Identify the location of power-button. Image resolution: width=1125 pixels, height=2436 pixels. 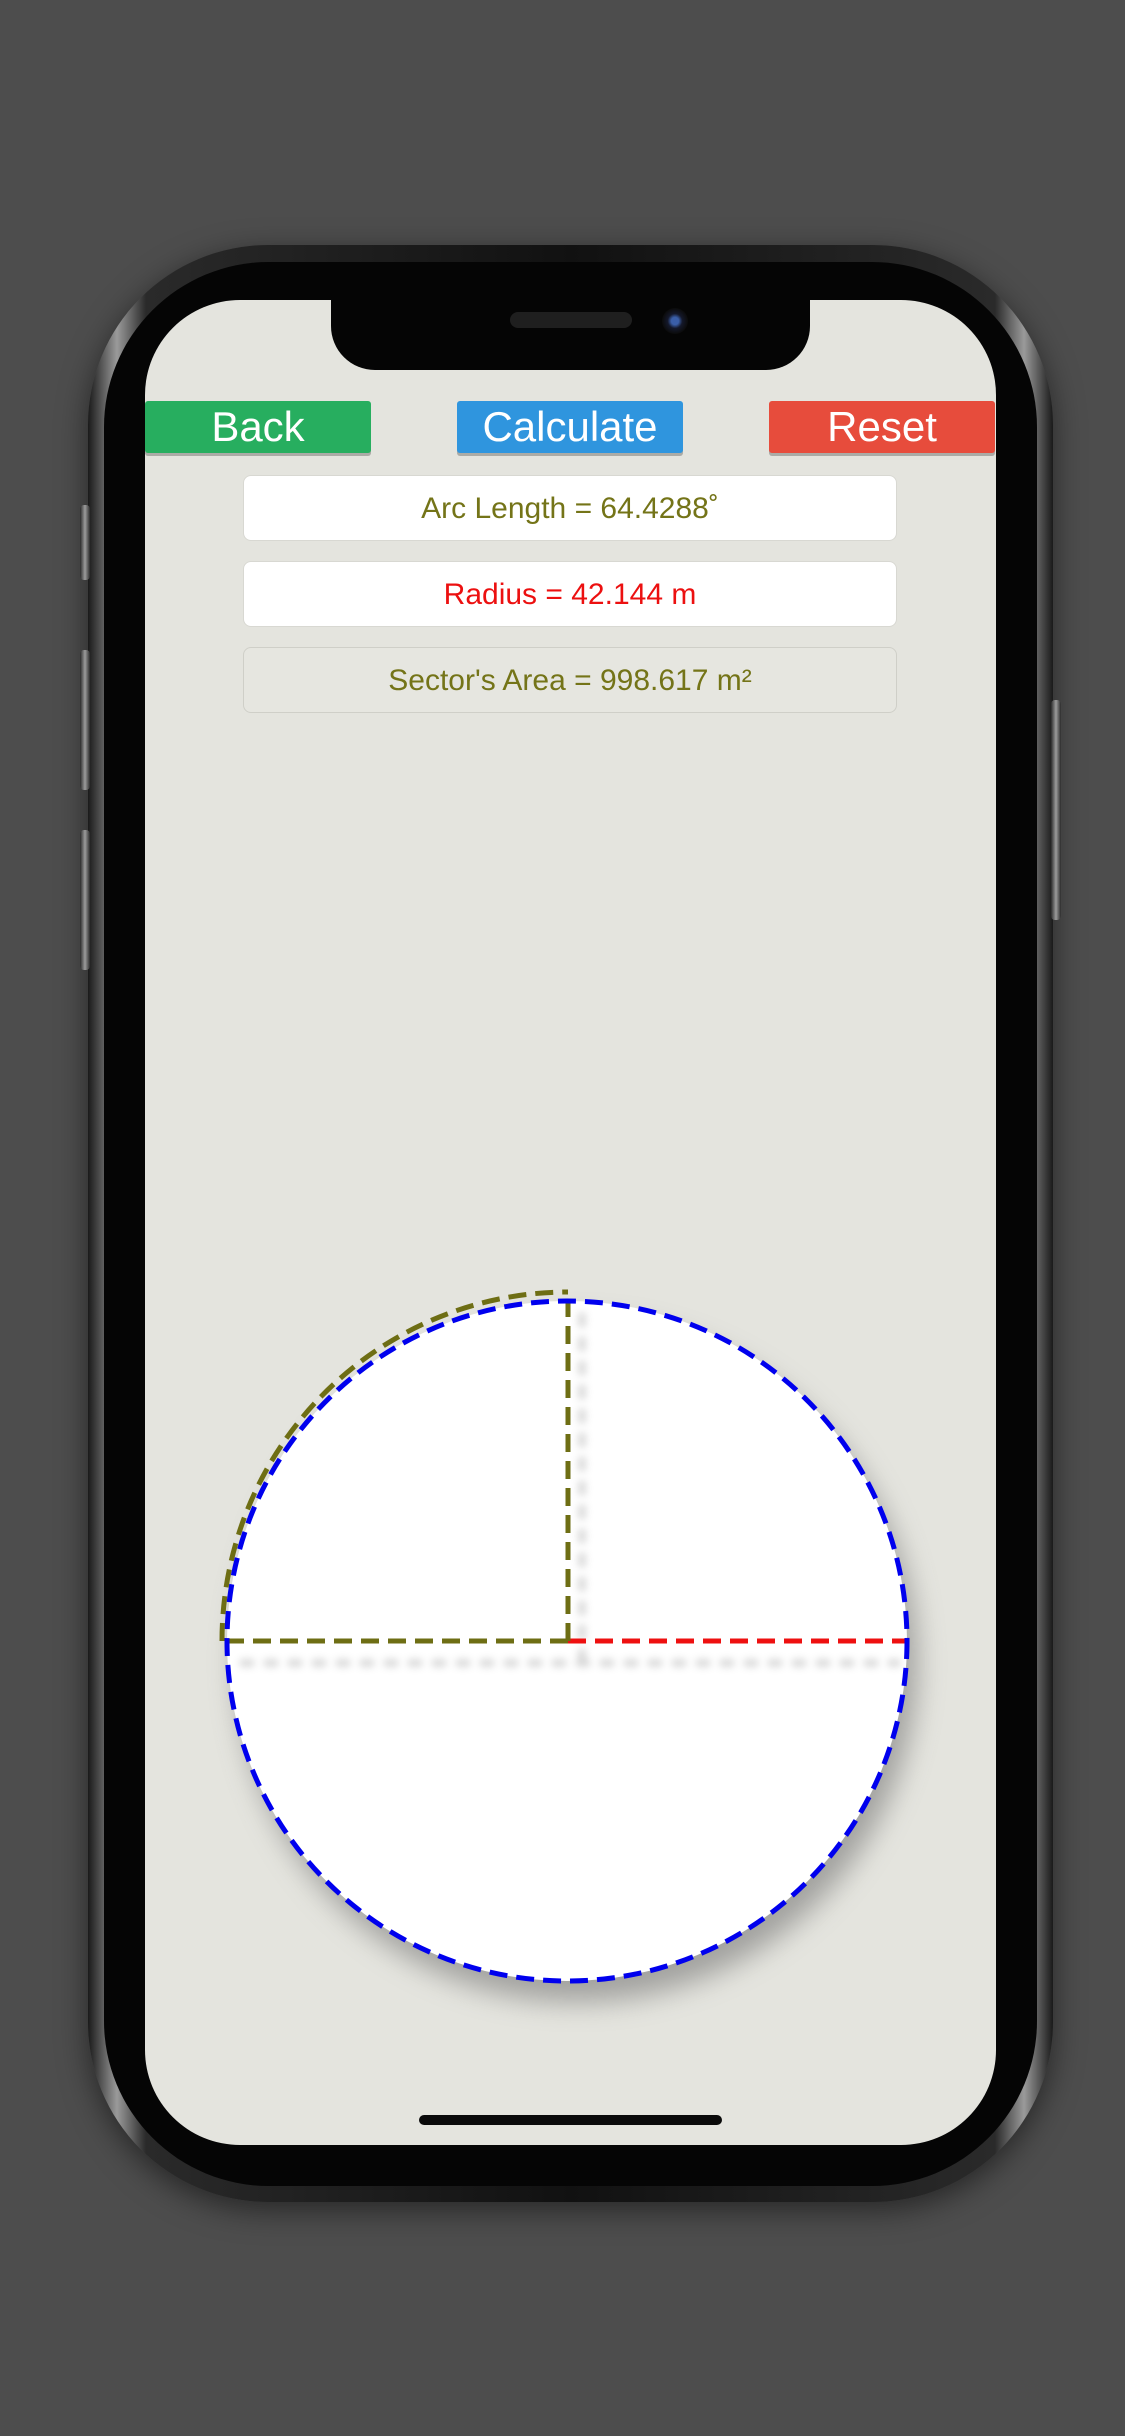
(1056, 810).